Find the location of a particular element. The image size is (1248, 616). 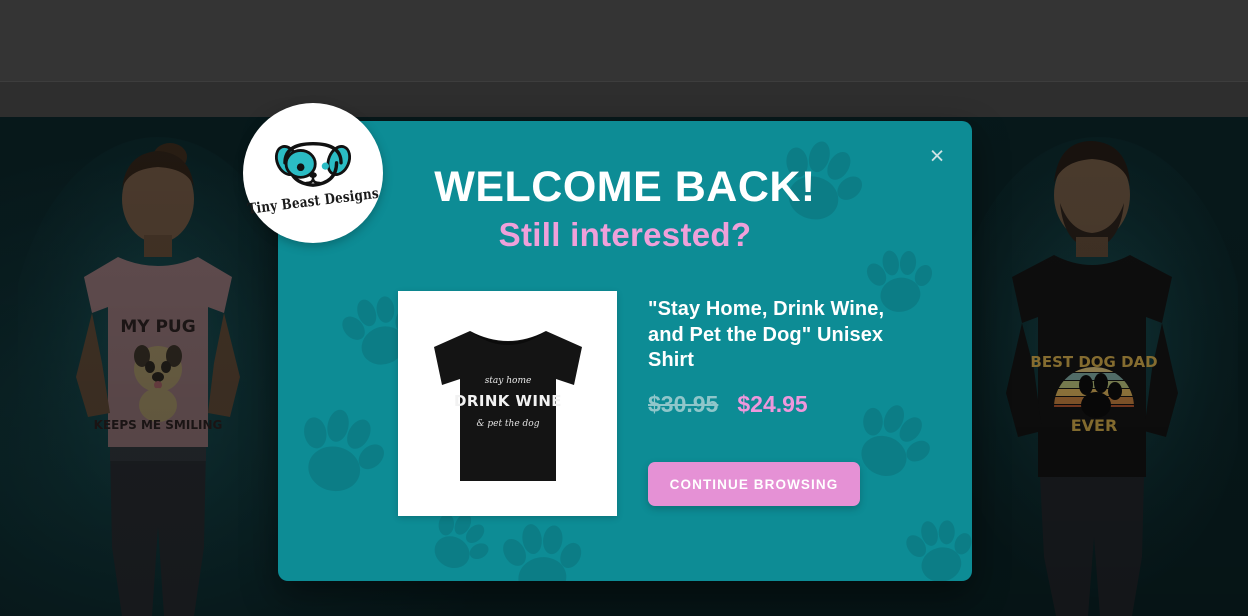

svg-text: DRINK WINE is located at coordinates (508, 401).